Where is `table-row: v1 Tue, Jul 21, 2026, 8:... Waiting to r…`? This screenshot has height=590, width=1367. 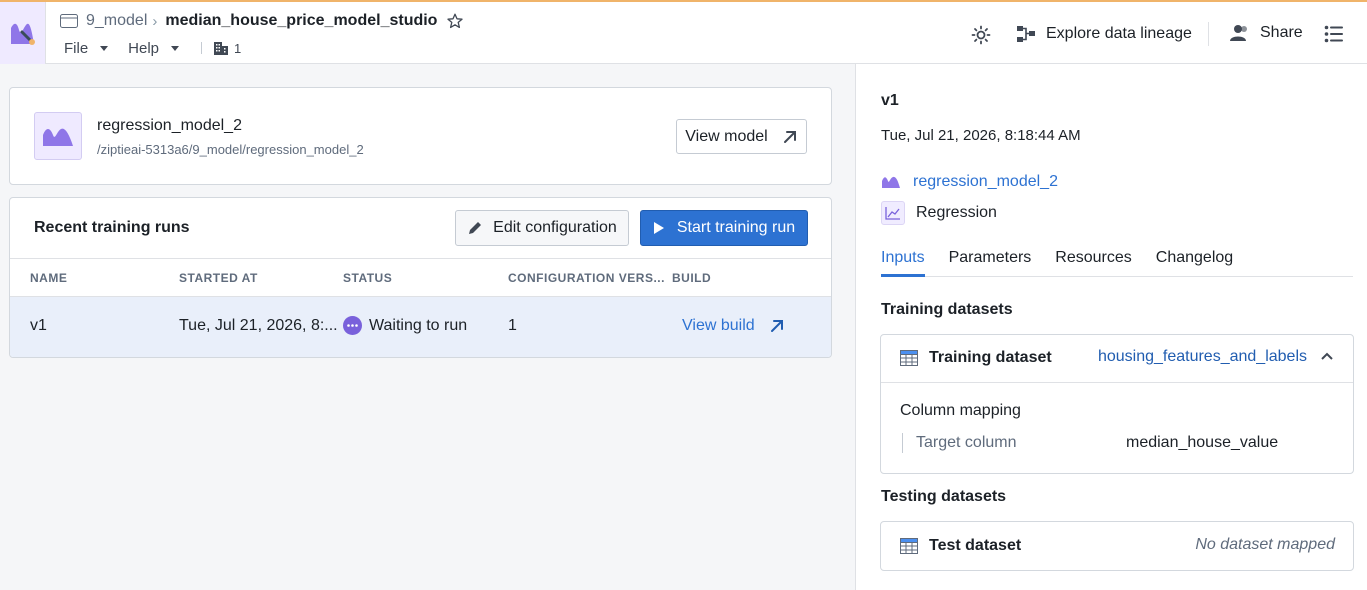 table-row: v1 Tue, Jul 21, 2026, 8:... Waiting to r… is located at coordinates (420, 327).